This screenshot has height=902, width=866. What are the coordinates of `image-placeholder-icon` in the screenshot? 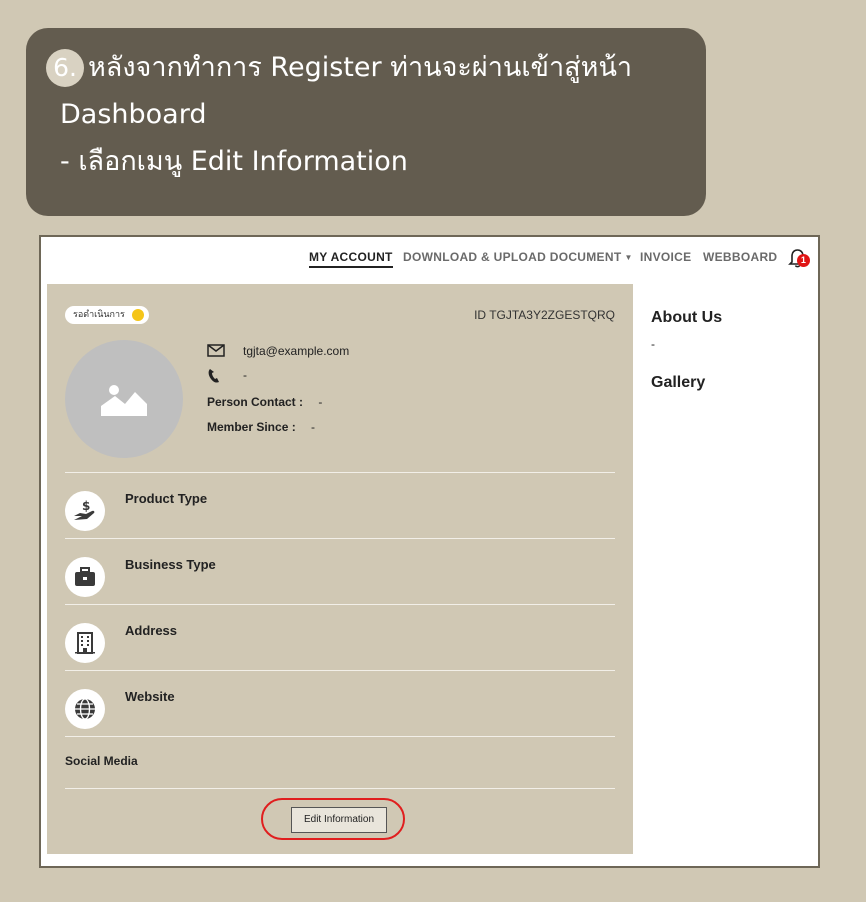 It's located at (124, 400).